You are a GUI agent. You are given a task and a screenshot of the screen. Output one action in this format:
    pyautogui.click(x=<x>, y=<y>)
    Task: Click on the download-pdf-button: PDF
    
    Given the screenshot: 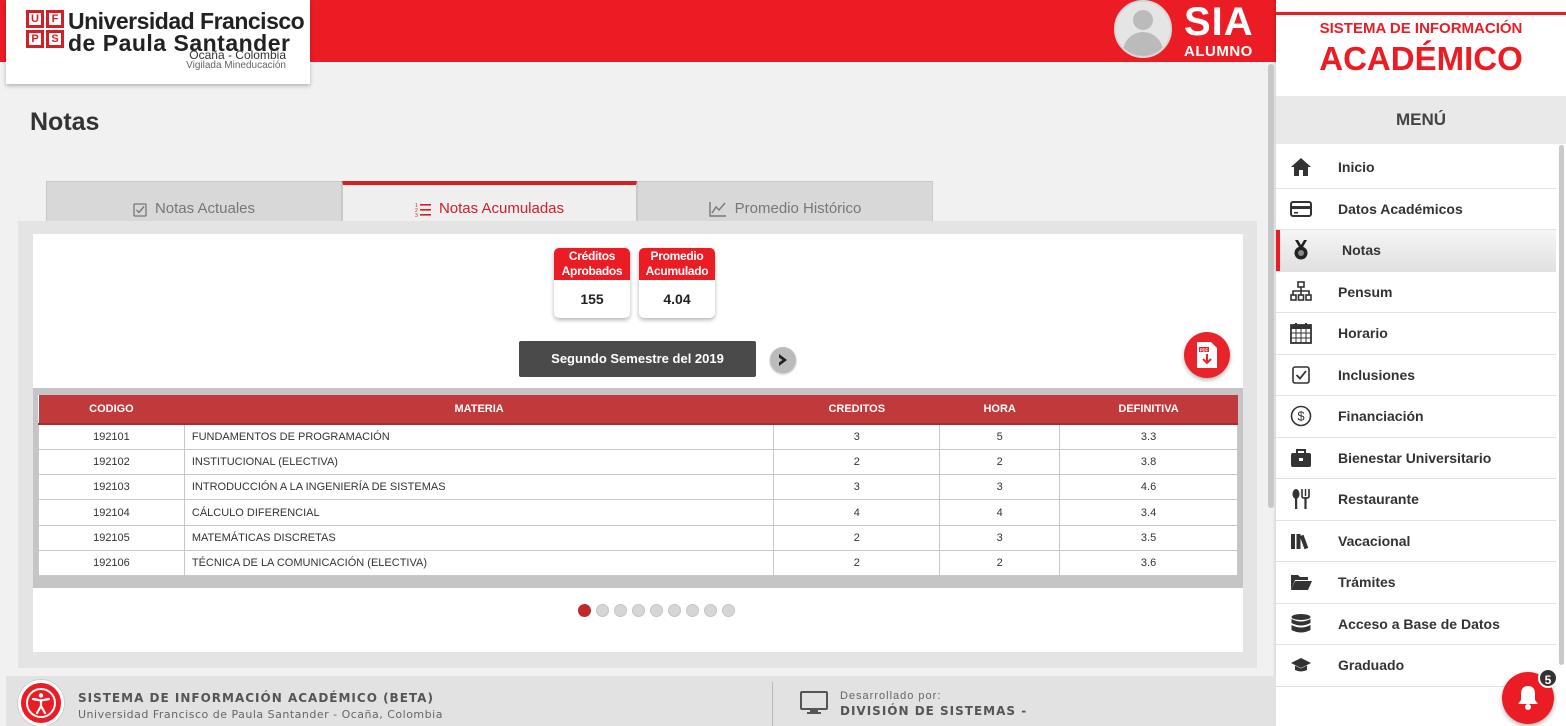 What is the action you would take?
    pyautogui.click(x=1207, y=355)
    